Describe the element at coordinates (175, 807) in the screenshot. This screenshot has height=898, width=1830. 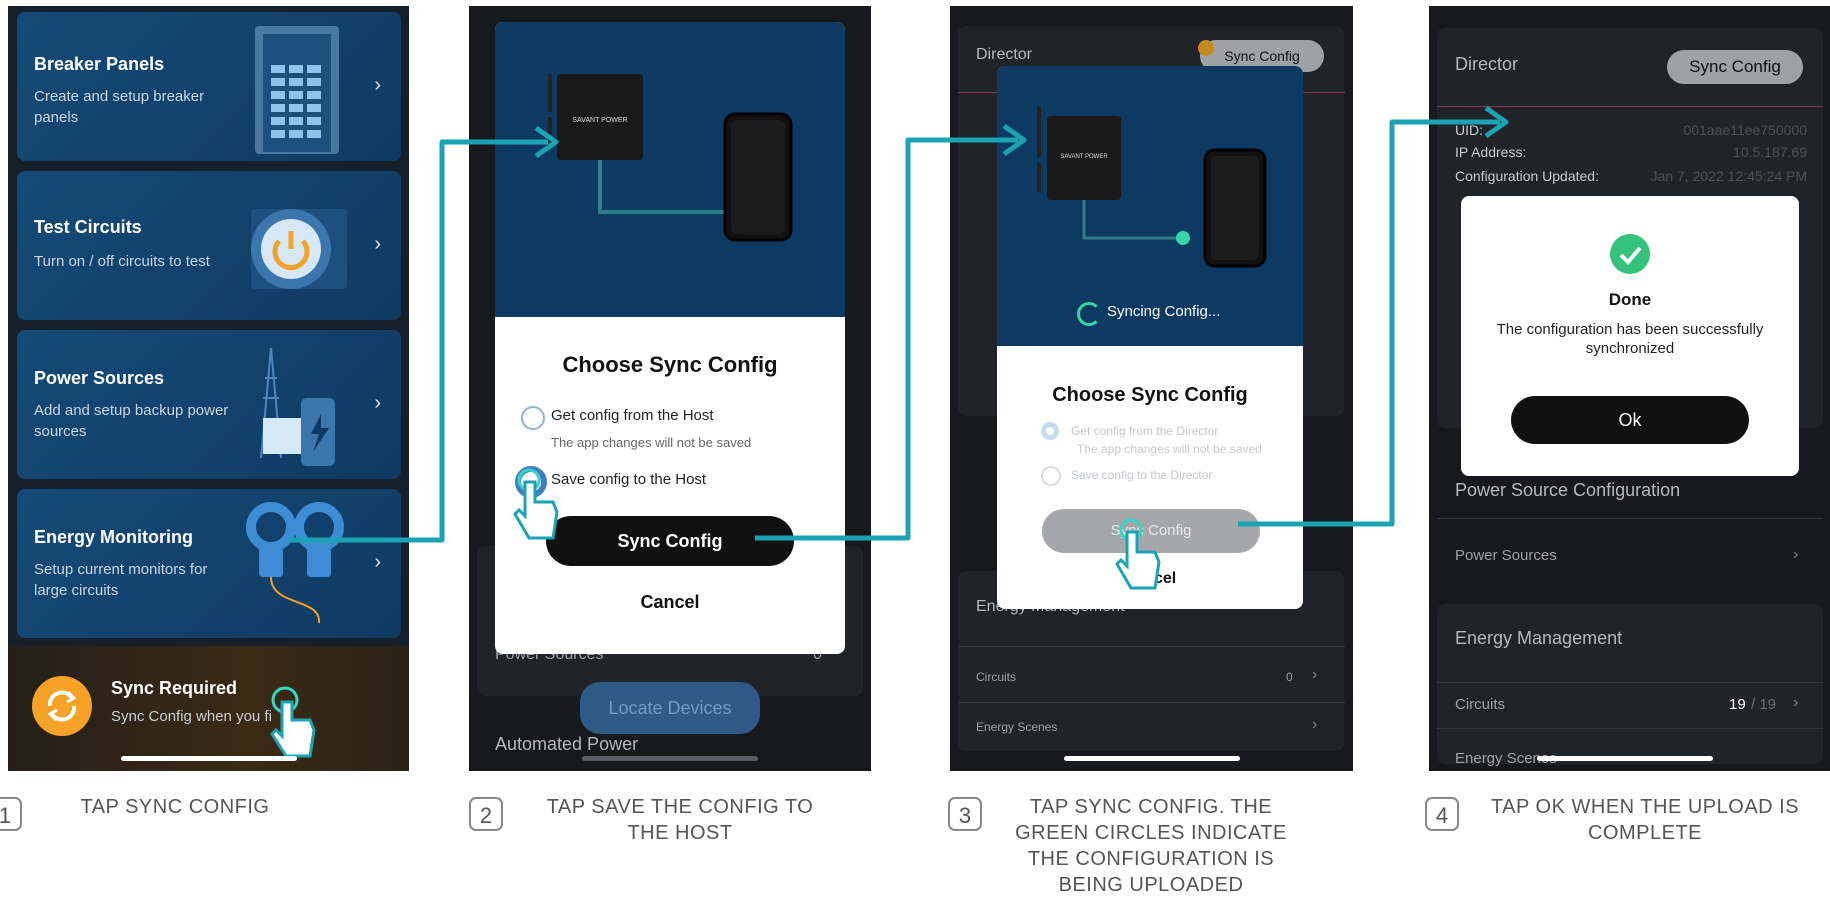
I see `step-caption: TAP SYNC CONFIG` at that location.